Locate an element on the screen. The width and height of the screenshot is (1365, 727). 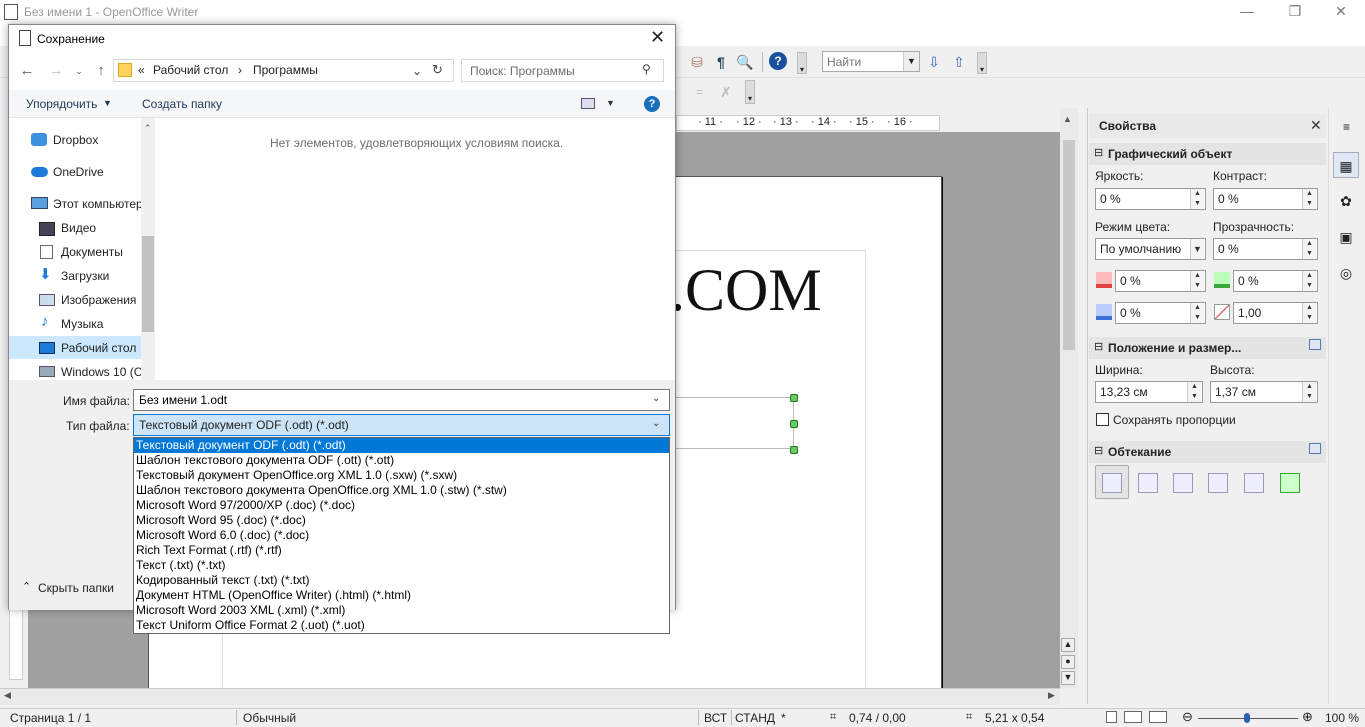
green-spin-icon: ▲ ▼ is located at coordinates (1309, 281).